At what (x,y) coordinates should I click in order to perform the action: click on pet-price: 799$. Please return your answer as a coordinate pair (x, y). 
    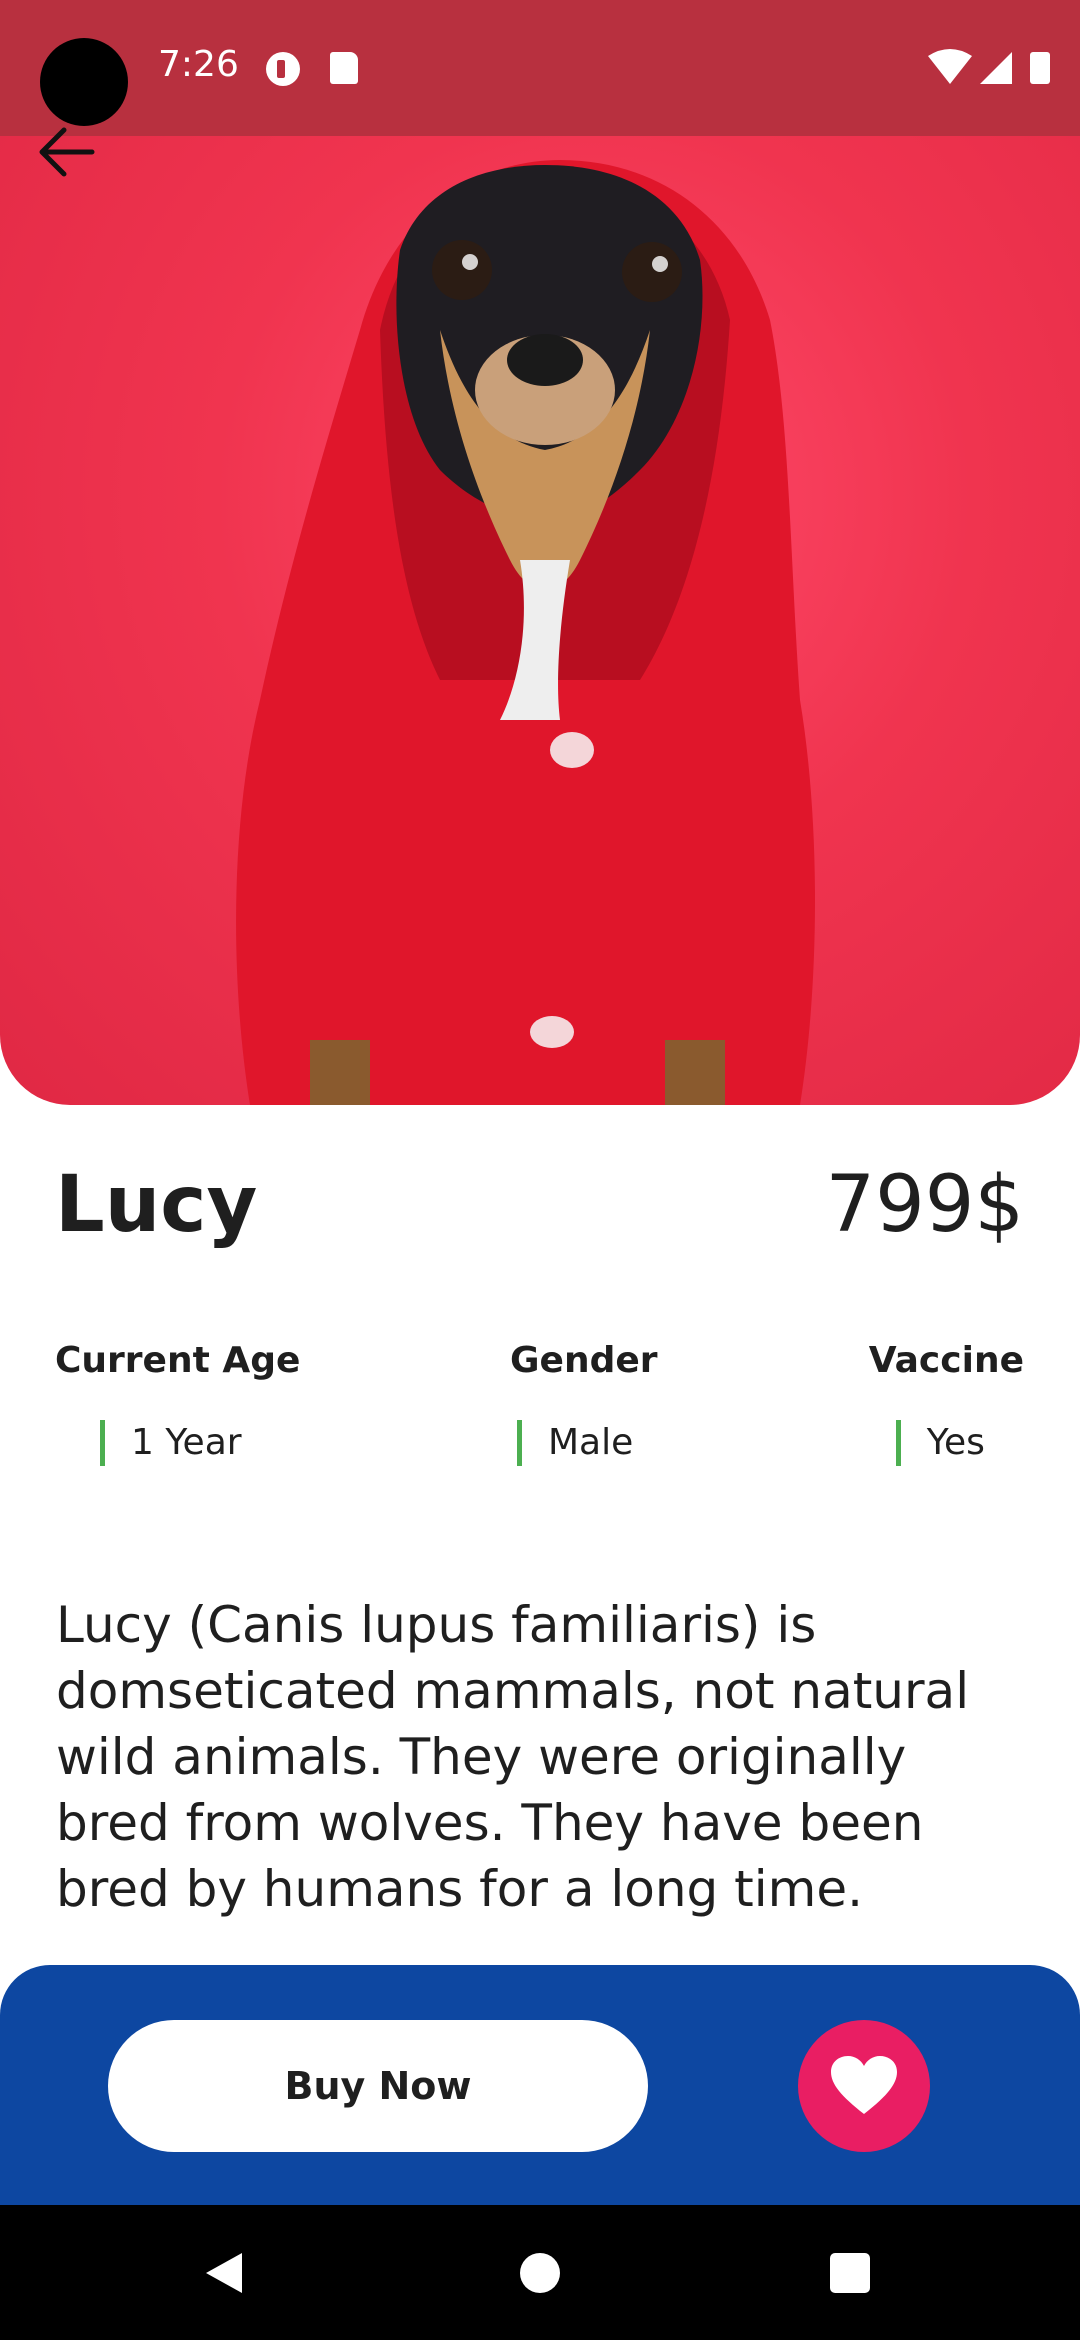
    Looking at the image, I should click on (924, 1205).